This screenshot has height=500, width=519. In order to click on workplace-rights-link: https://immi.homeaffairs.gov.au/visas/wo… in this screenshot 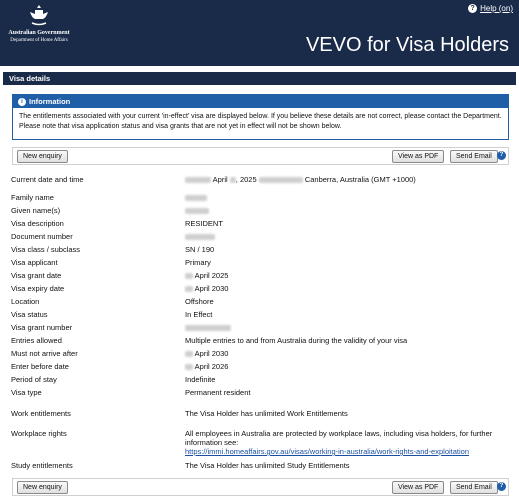, I will do `click(327, 451)`.